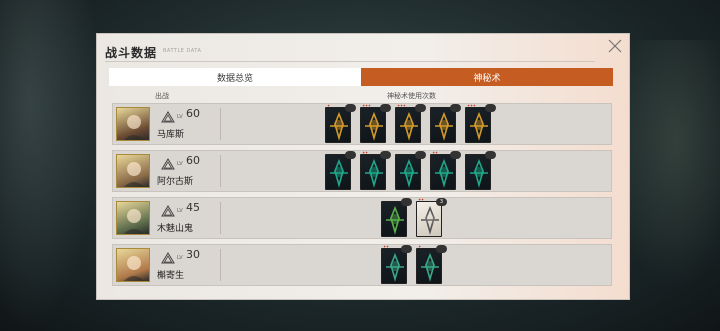 The width and height of the screenshot is (720, 331). Describe the element at coordinates (175, 182) in the screenshot. I see `character-name: 阿尔古斯` at that location.